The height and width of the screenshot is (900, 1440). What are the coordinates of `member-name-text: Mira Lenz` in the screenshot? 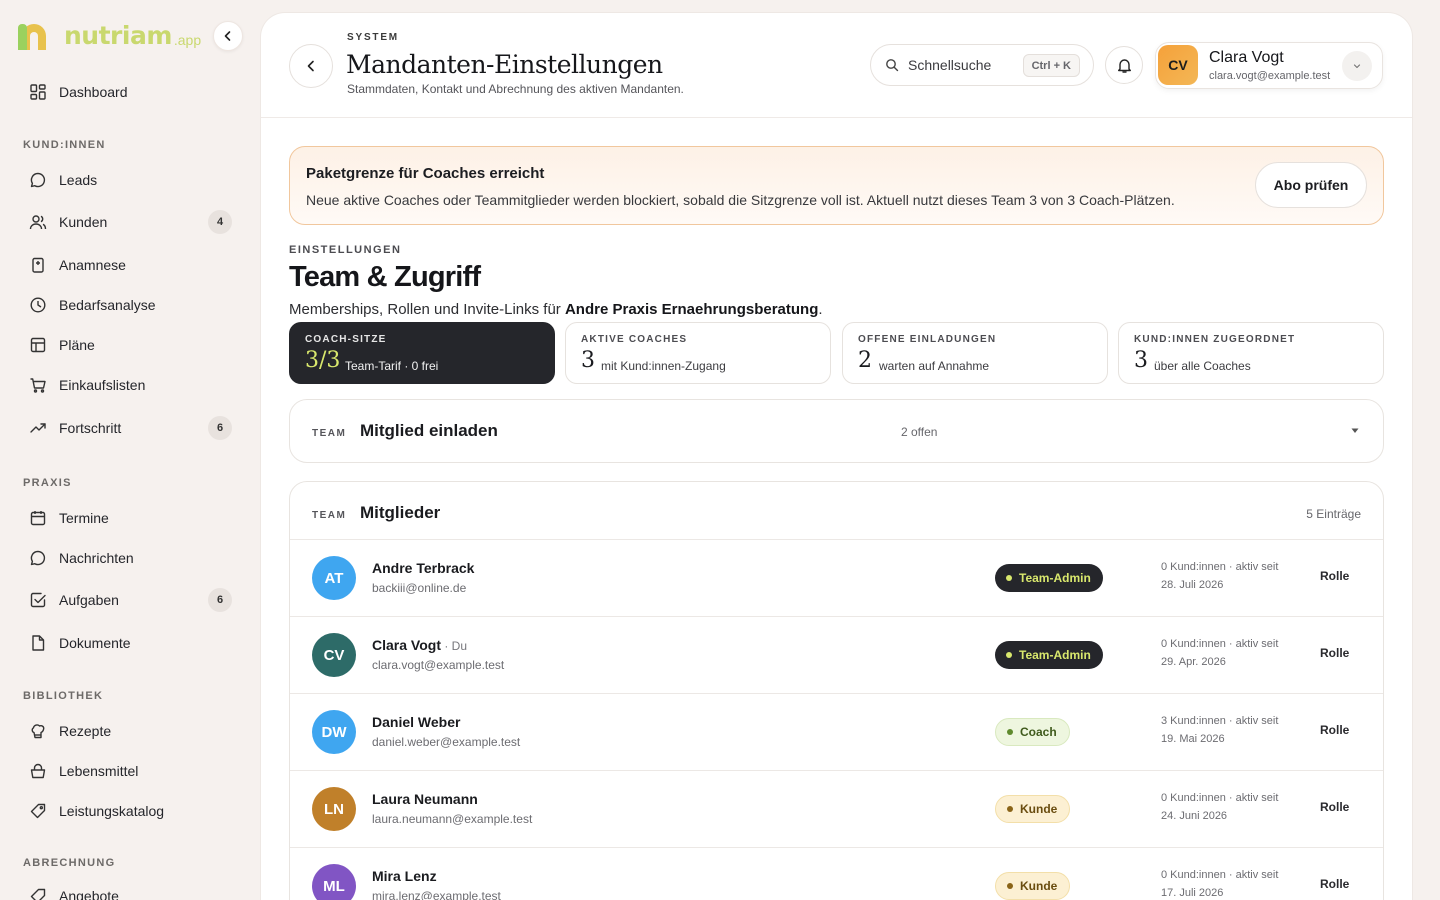 It's located at (404, 876).